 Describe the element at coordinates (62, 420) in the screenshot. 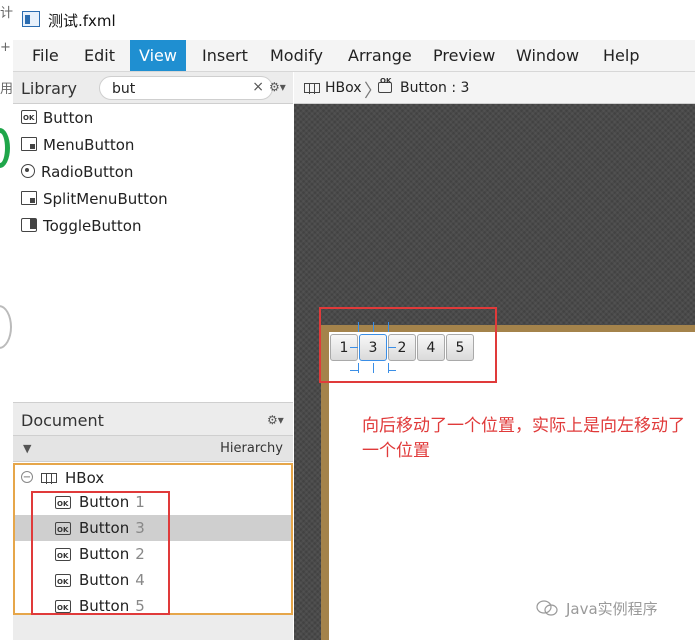

I see `document-title: Document` at that location.